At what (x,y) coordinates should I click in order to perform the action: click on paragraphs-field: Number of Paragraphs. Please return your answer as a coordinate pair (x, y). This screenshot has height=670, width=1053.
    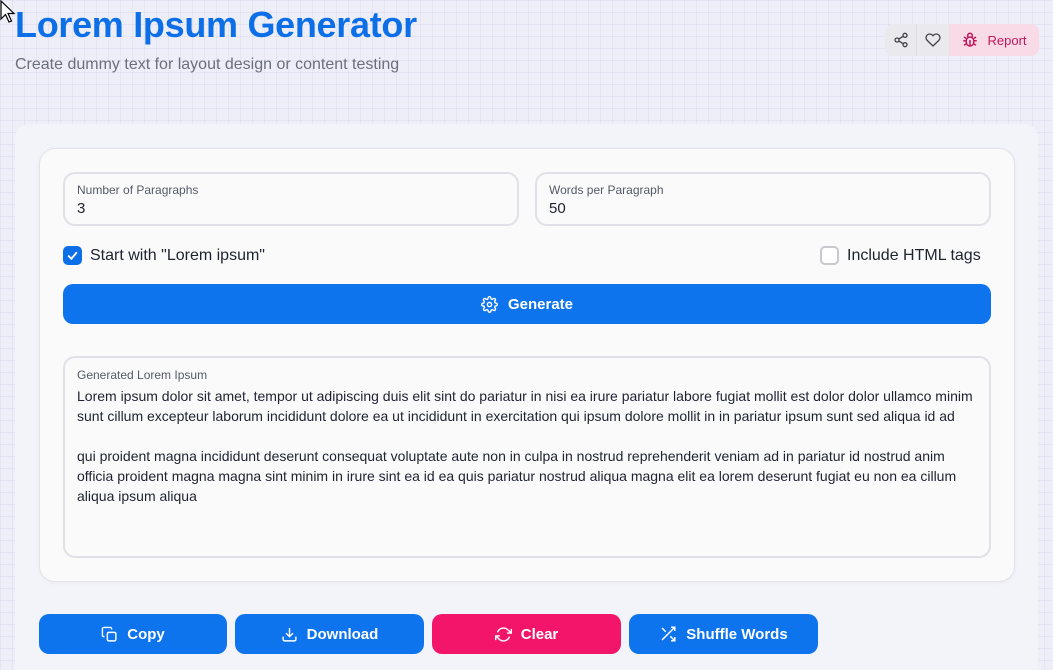
    Looking at the image, I should click on (291, 199).